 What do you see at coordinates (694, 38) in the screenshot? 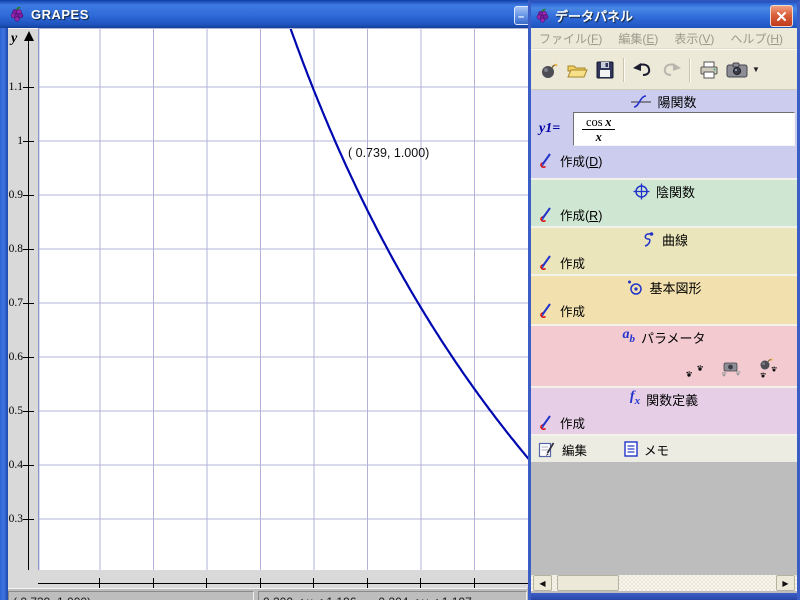
I see `menu-view: 表示(V)` at bounding box center [694, 38].